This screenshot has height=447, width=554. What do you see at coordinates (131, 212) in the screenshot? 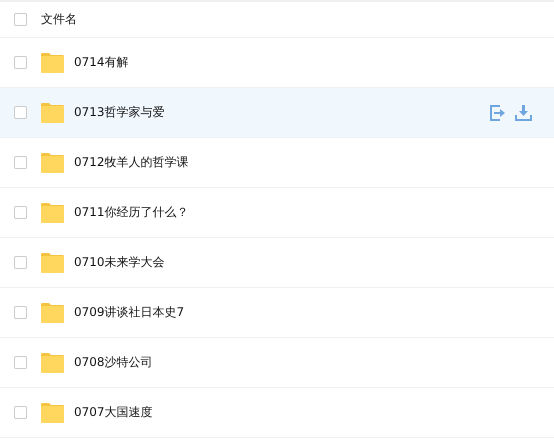
I see `file-name: 0711你经历了什么？` at bounding box center [131, 212].